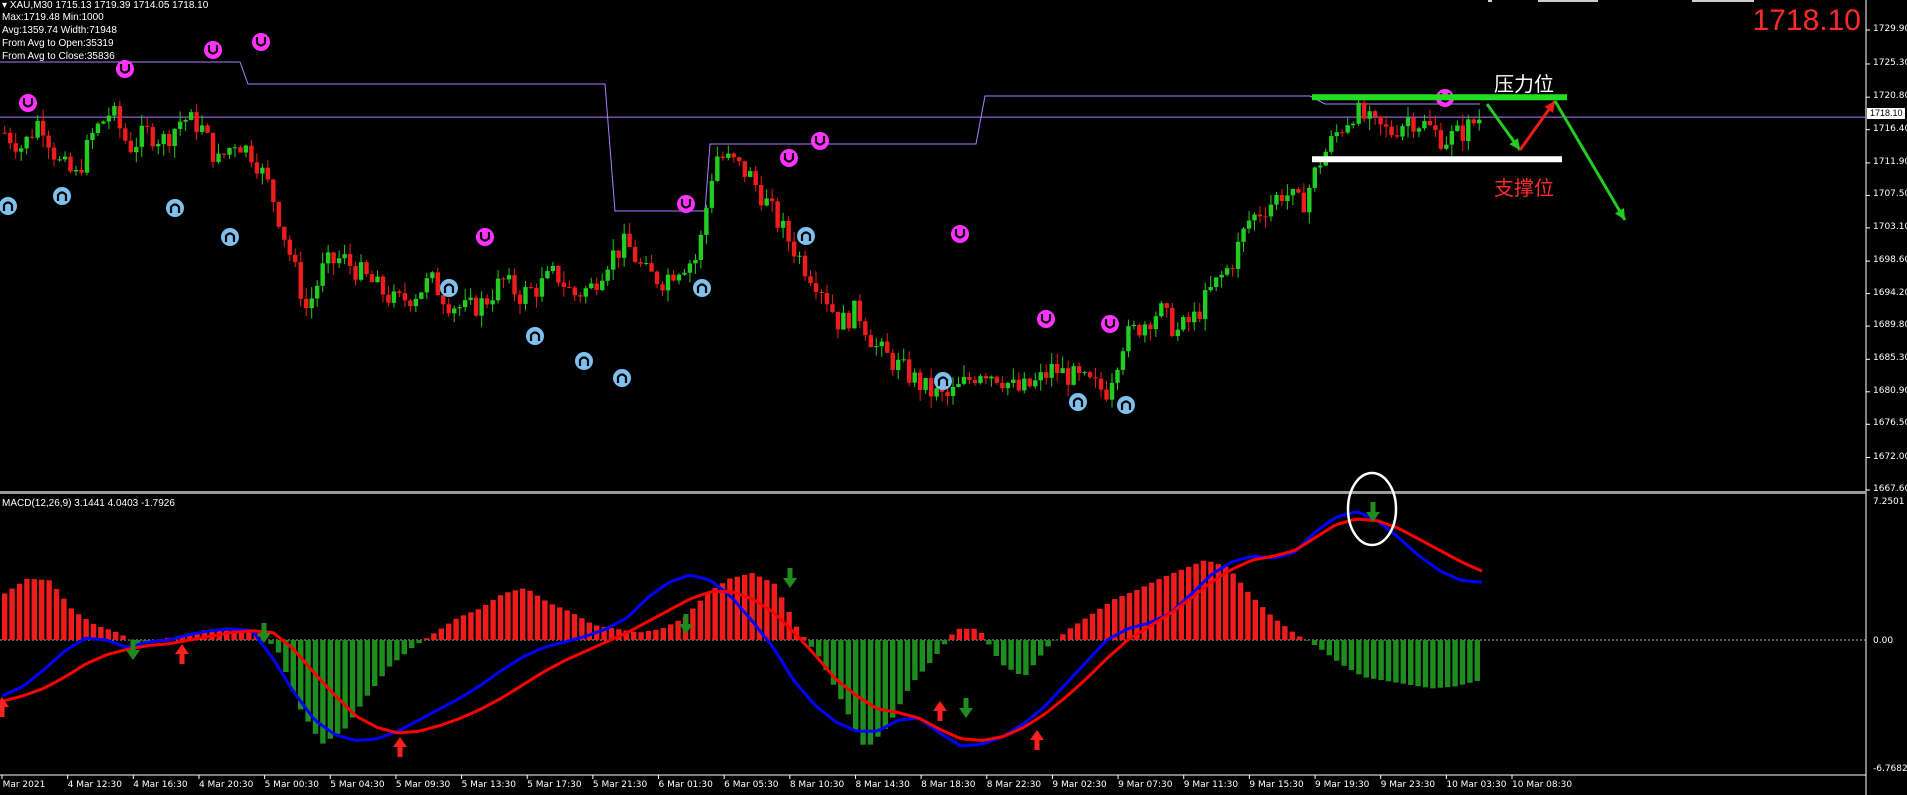 This screenshot has height=795, width=1907. What do you see at coordinates (1037, 740) in the screenshot?
I see `cross-up-arrow-icon` at bounding box center [1037, 740].